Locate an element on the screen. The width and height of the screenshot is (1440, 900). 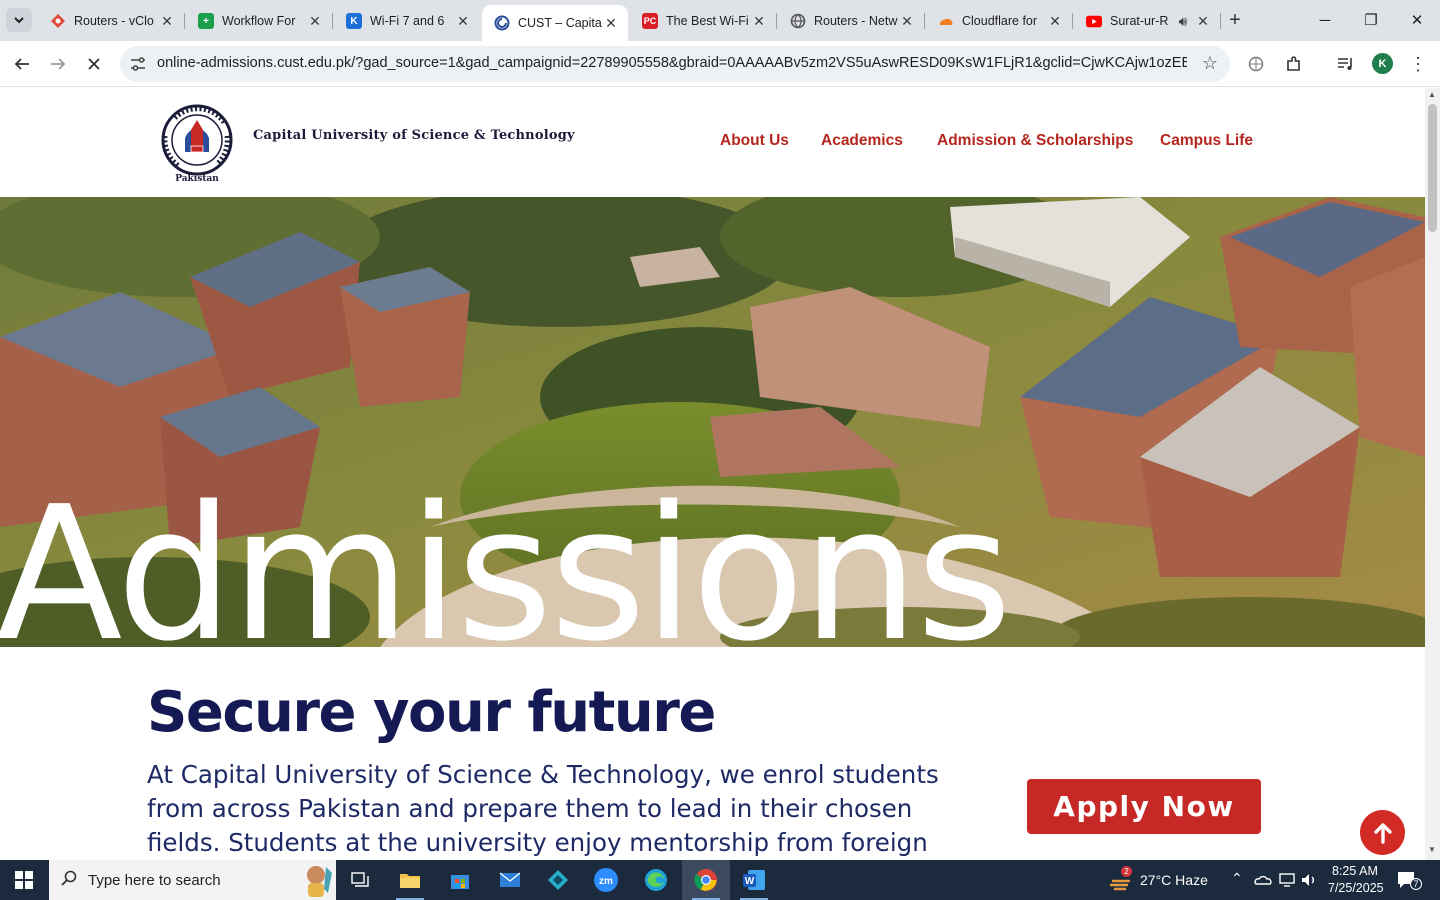
weather-text: 27°C Haze is located at coordinates (1174, 880).